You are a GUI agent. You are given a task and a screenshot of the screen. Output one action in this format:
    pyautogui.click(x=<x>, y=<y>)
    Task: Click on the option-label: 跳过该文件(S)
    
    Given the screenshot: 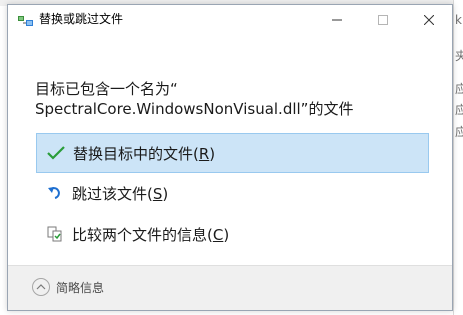 What is the action you would take?
    pyautogui.click(x=120, y=193)
    